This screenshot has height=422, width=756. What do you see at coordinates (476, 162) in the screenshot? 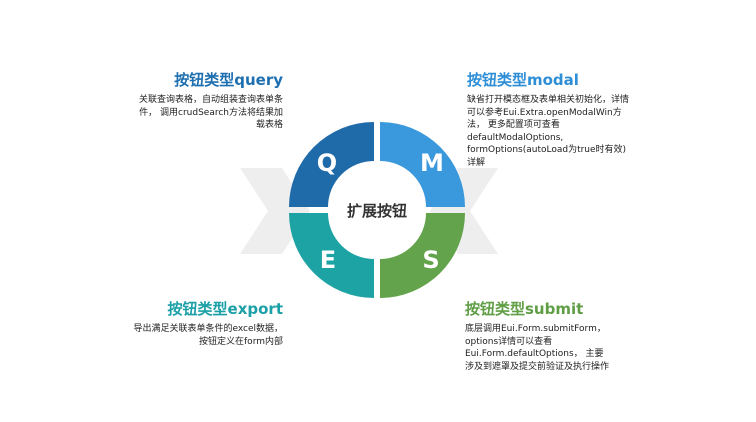
I see `desc-line: 详解` at bounding box center [476, 162].